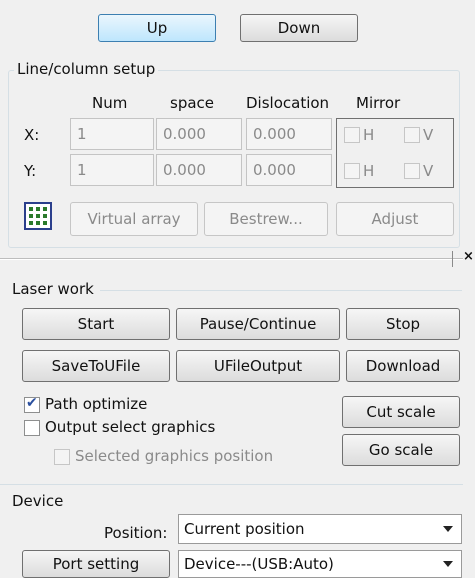 This screenshot has width=475, height=578. I want to click on position-label: Position:, so click(136, 533).